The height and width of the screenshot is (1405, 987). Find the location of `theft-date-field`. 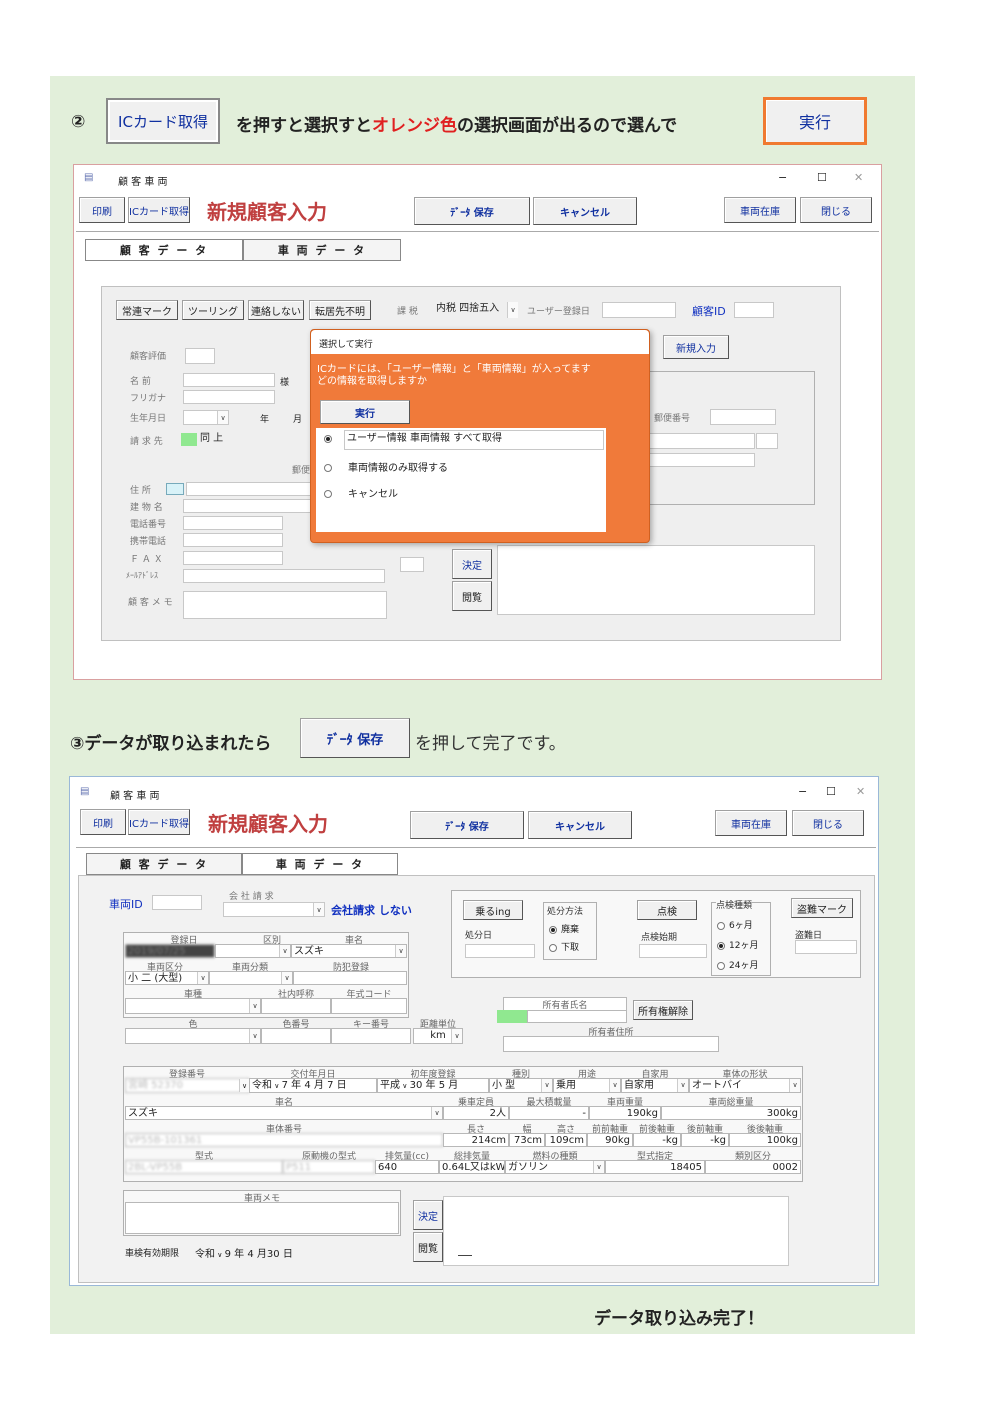

theft-date-field is located at coordinates (826, 947).